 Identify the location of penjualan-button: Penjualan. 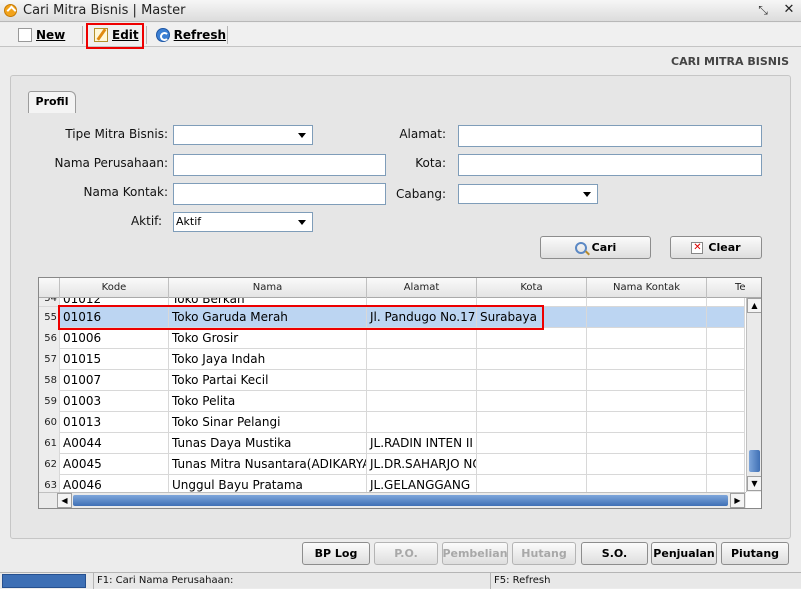
(684, 553).